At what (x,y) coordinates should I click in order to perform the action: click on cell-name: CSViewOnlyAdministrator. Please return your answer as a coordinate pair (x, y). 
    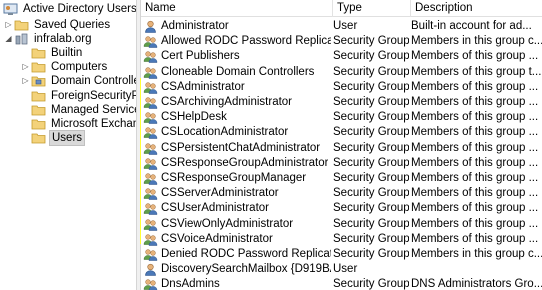
    Looking at the image, I should click on (237, 224).